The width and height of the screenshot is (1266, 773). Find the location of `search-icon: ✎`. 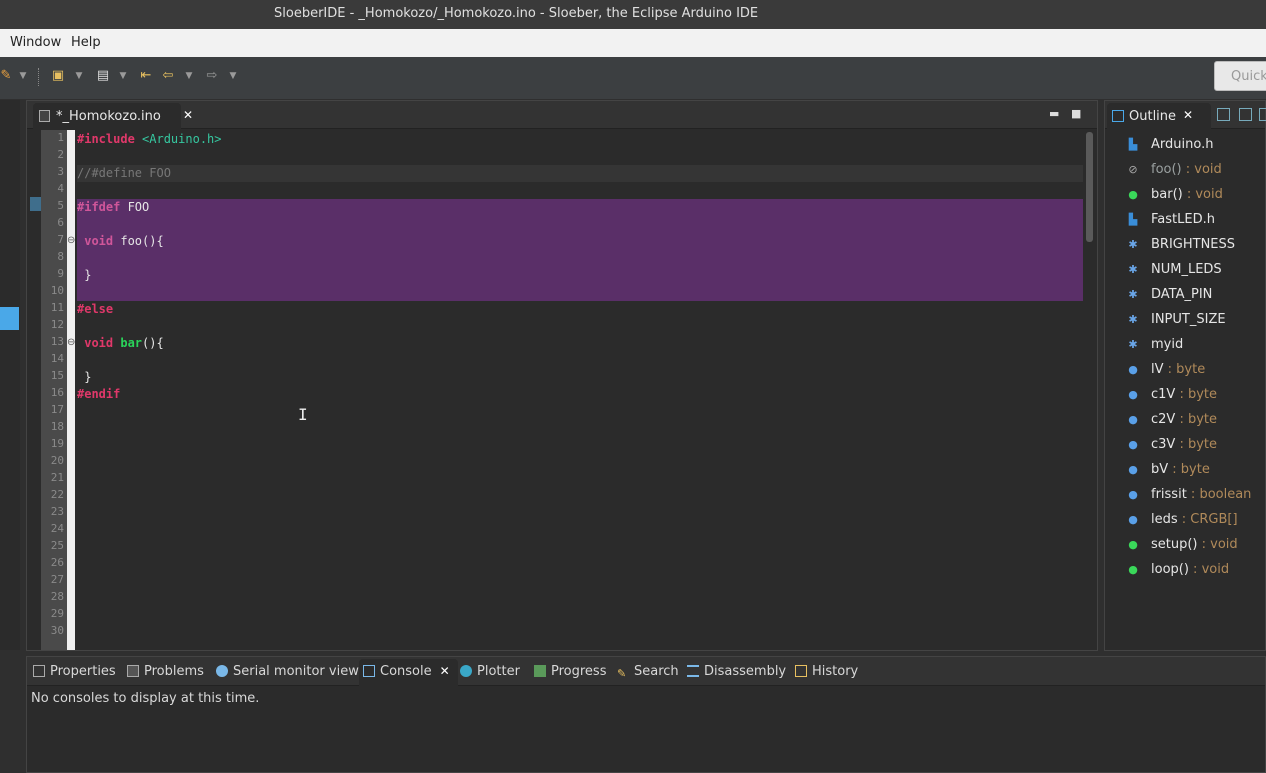

search-icon: ✎ is located at coordinates (622, 673).